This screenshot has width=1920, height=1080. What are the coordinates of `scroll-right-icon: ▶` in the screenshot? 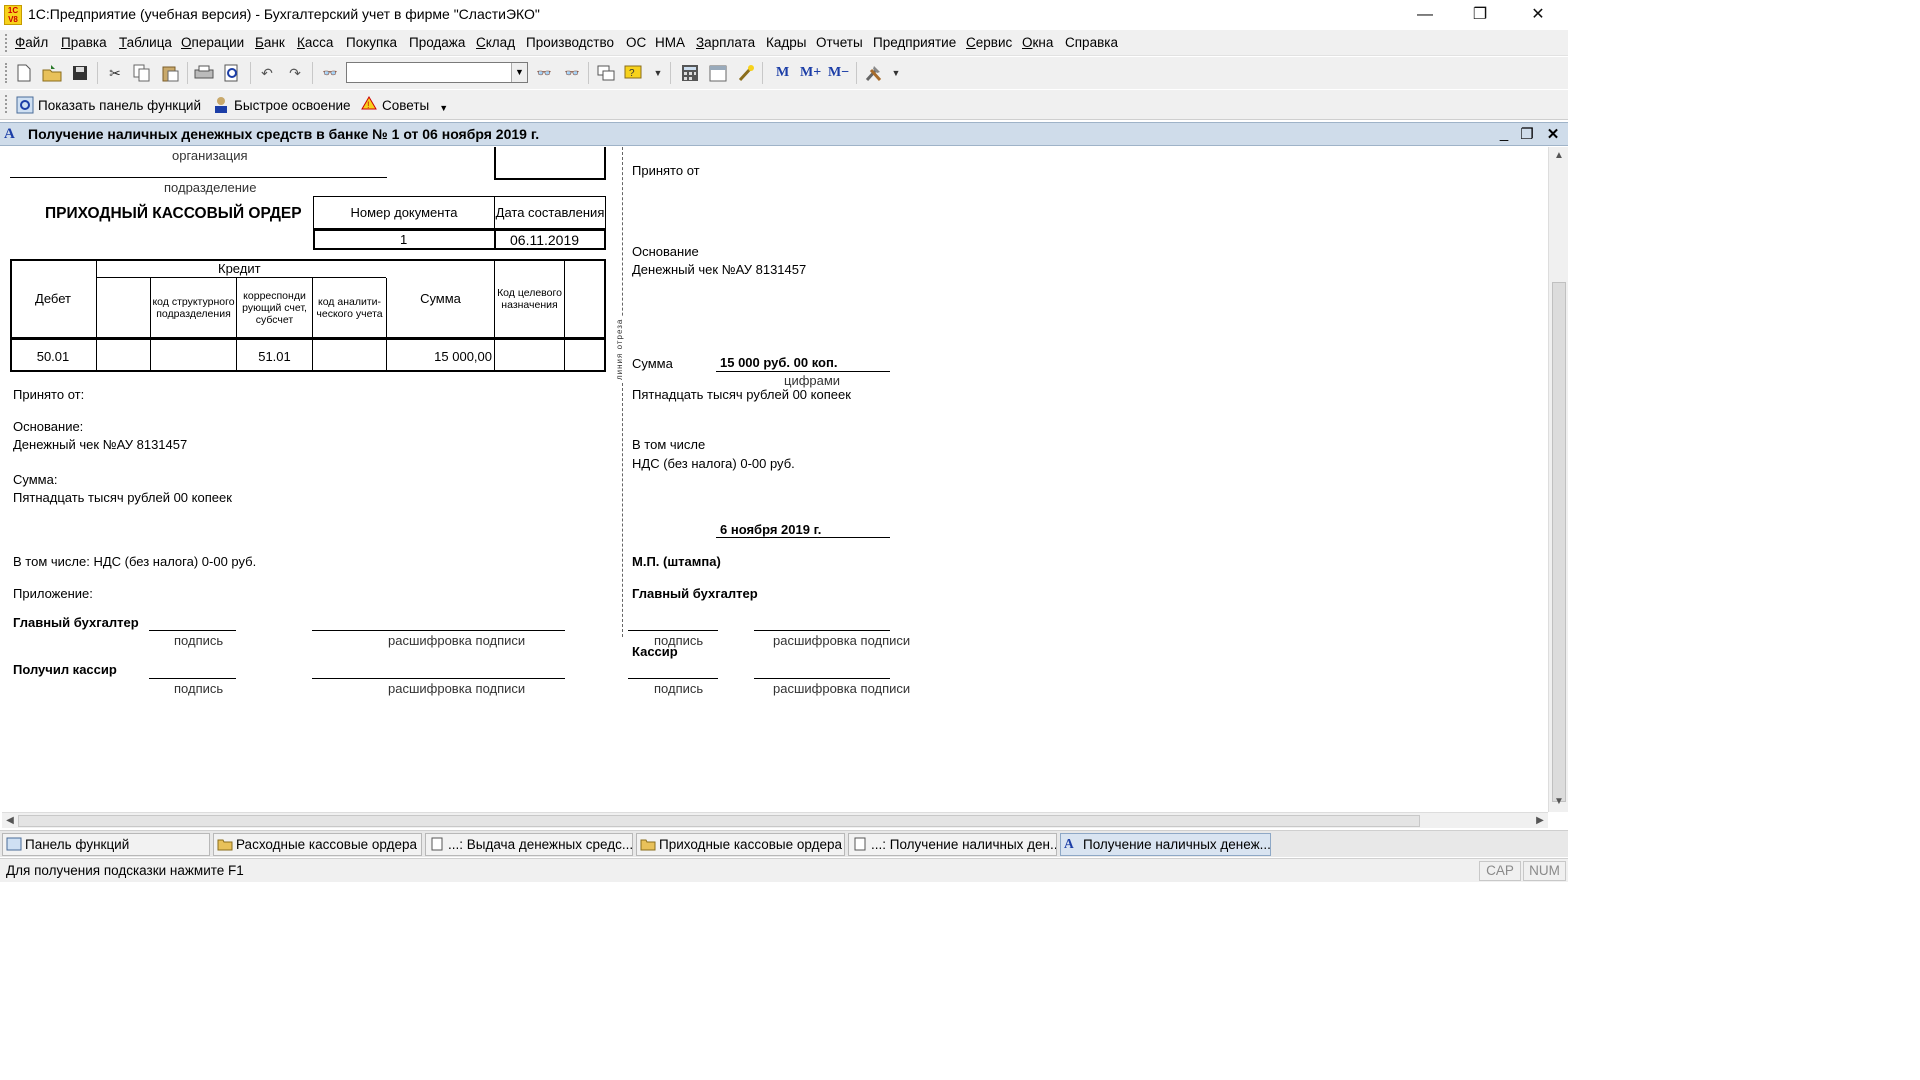 It's located at (1540, 821).